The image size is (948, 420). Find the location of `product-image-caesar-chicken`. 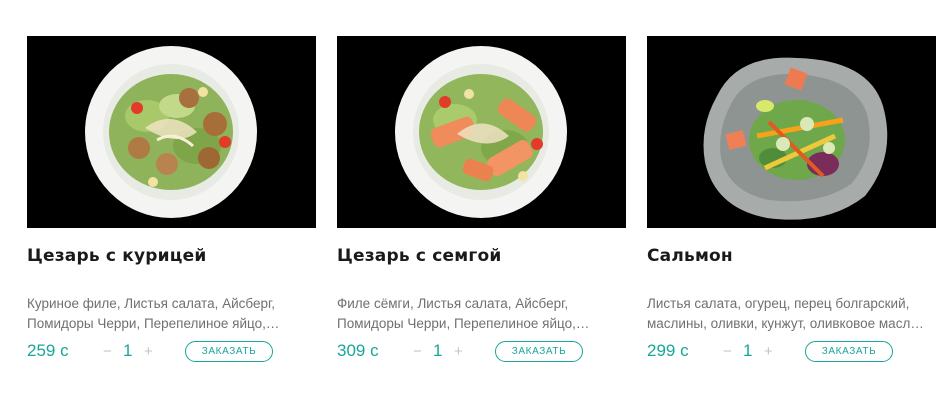

product-image-caesar-chicken is located at coordinates (171, 132).